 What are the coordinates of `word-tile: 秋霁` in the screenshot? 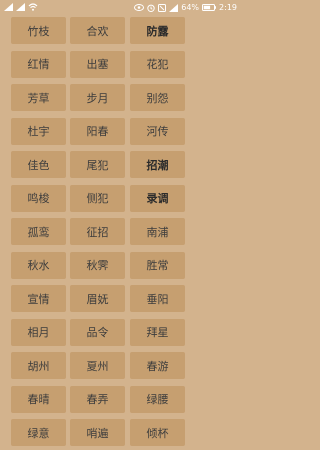 It's located at (97, 265).